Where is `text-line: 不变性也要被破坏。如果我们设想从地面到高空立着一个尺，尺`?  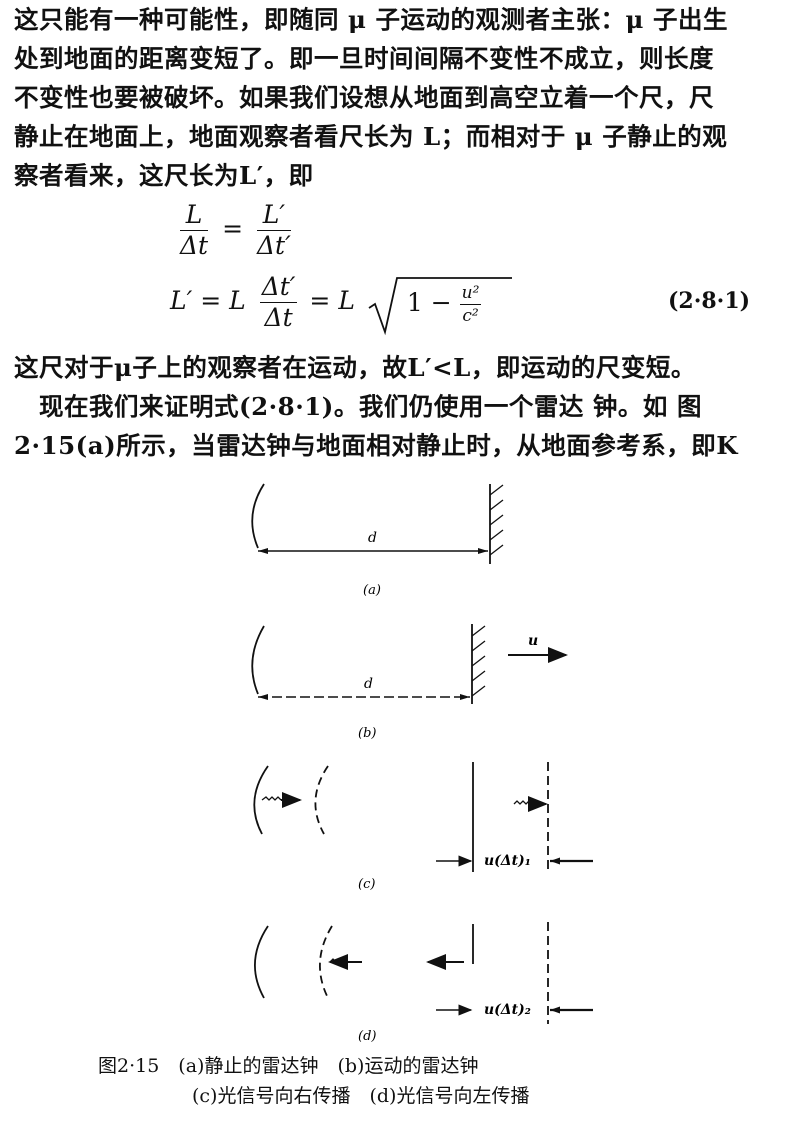 text-line: 不变性也要被破坏。如果我们设想从地面到高空立着一个尺，尺 is located at coordinates (364, 97).